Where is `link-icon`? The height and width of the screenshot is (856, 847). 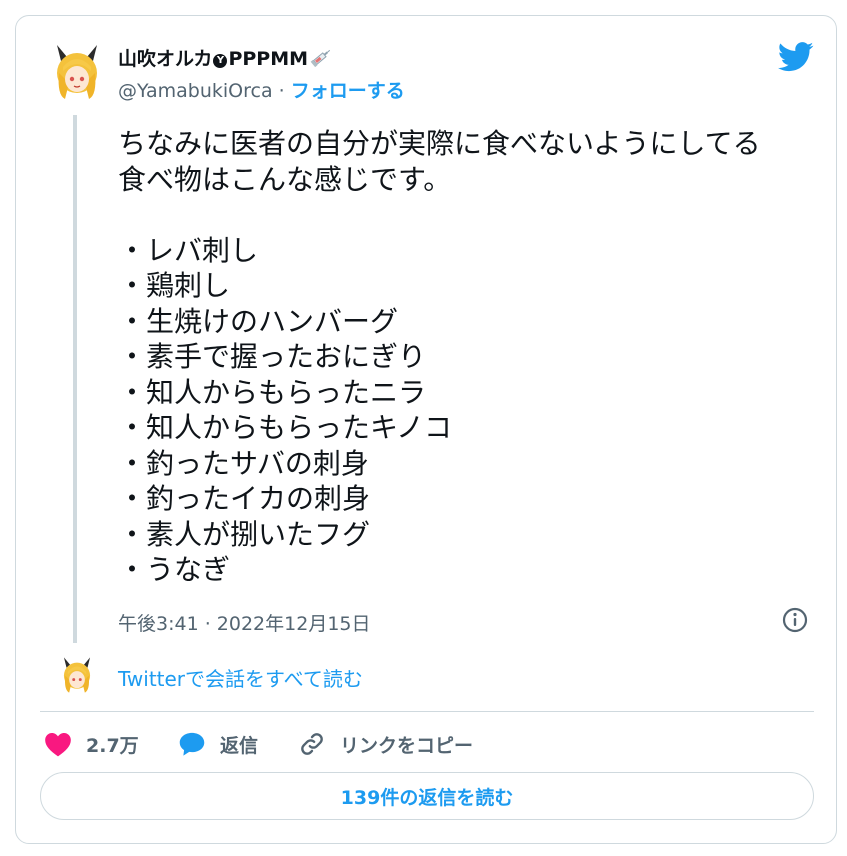
link-icon is located at coordinates (312, 744).